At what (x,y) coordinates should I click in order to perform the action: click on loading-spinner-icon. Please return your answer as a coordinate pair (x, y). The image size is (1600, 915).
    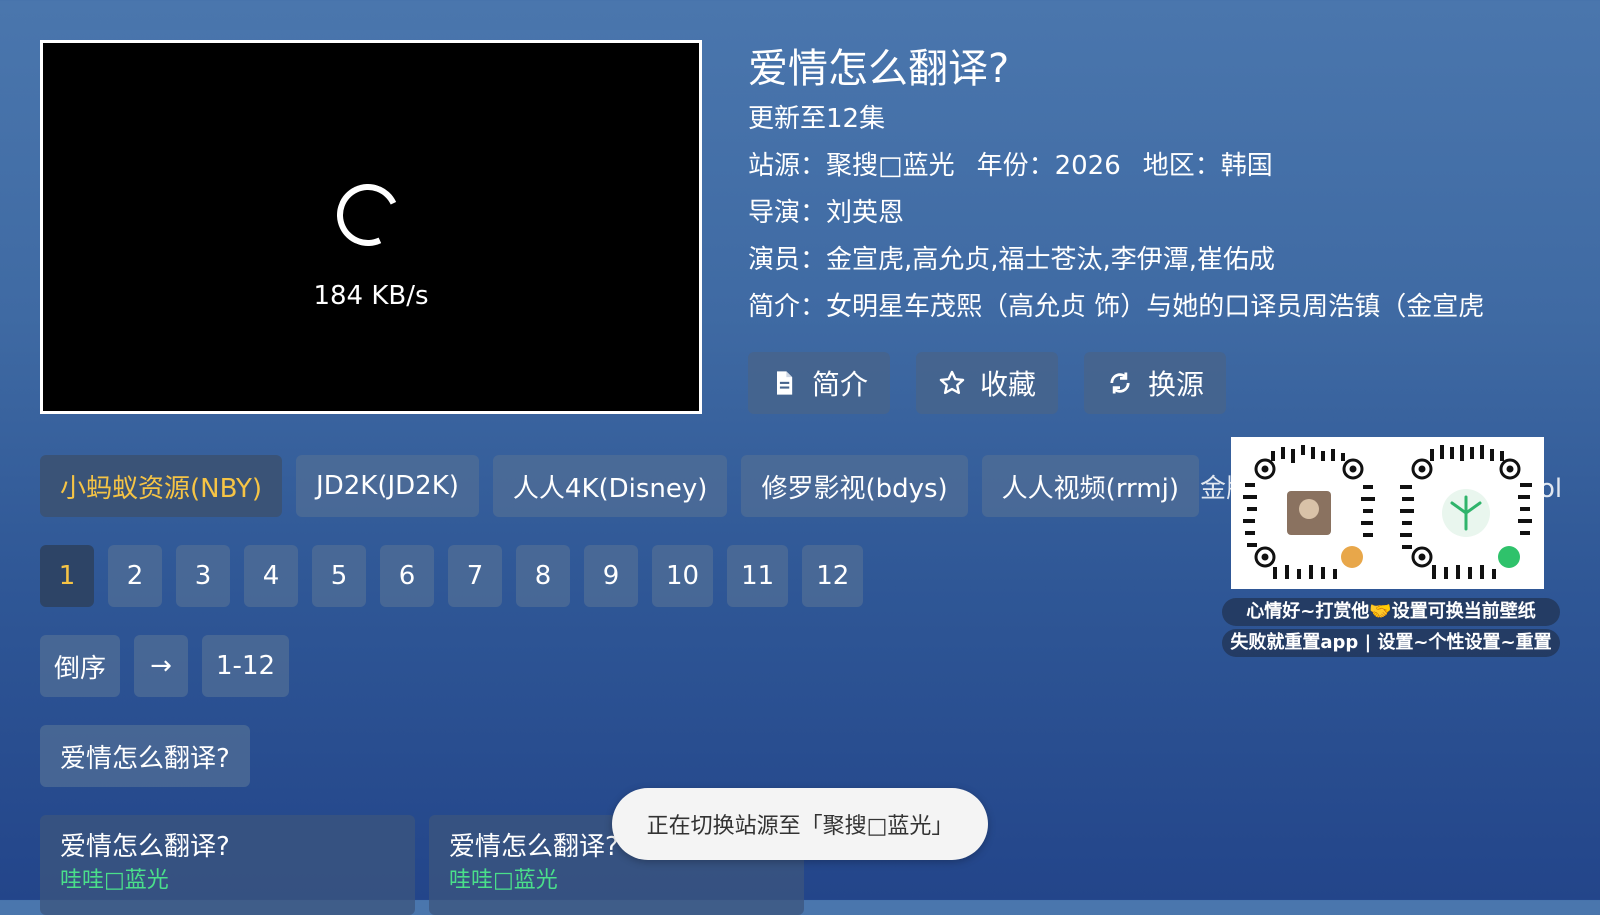
    Looking at the image, I should click on (368, 215).